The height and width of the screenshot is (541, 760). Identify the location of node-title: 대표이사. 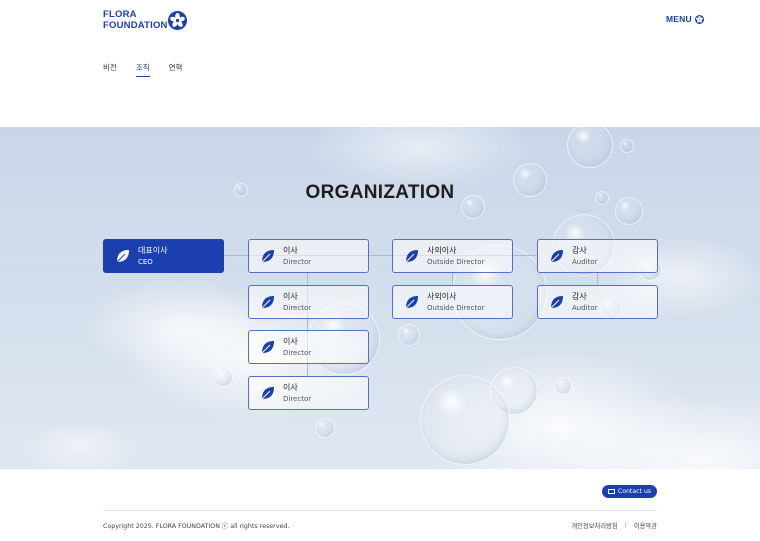
(153, 250).